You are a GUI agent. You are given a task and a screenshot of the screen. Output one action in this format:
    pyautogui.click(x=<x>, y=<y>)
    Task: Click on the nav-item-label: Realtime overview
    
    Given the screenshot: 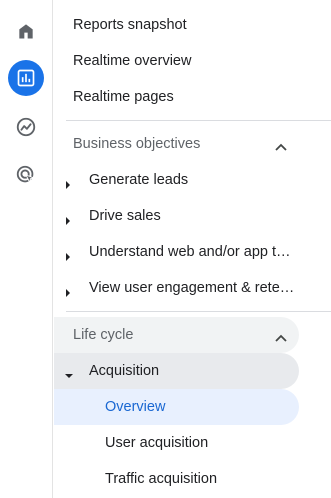 What is the action you would take?
    pyautogui.click(x=132, y=61)
    